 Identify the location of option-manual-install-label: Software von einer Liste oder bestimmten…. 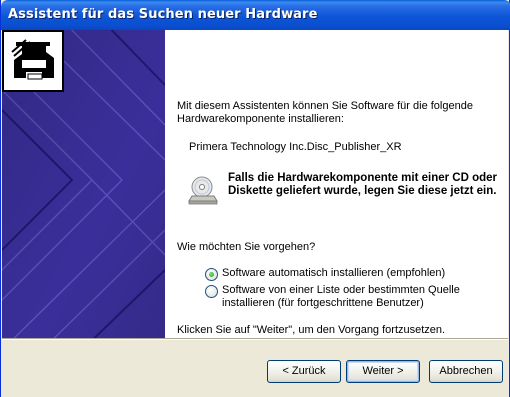
(354, 297).